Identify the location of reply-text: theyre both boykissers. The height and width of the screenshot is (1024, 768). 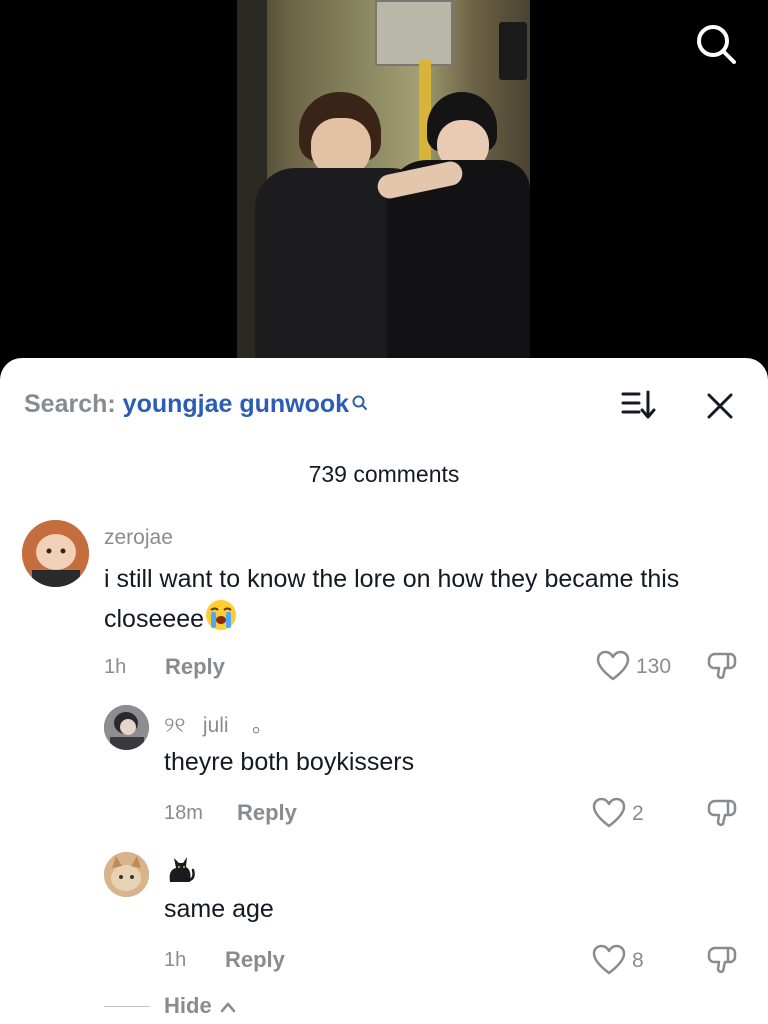
(289, 762).